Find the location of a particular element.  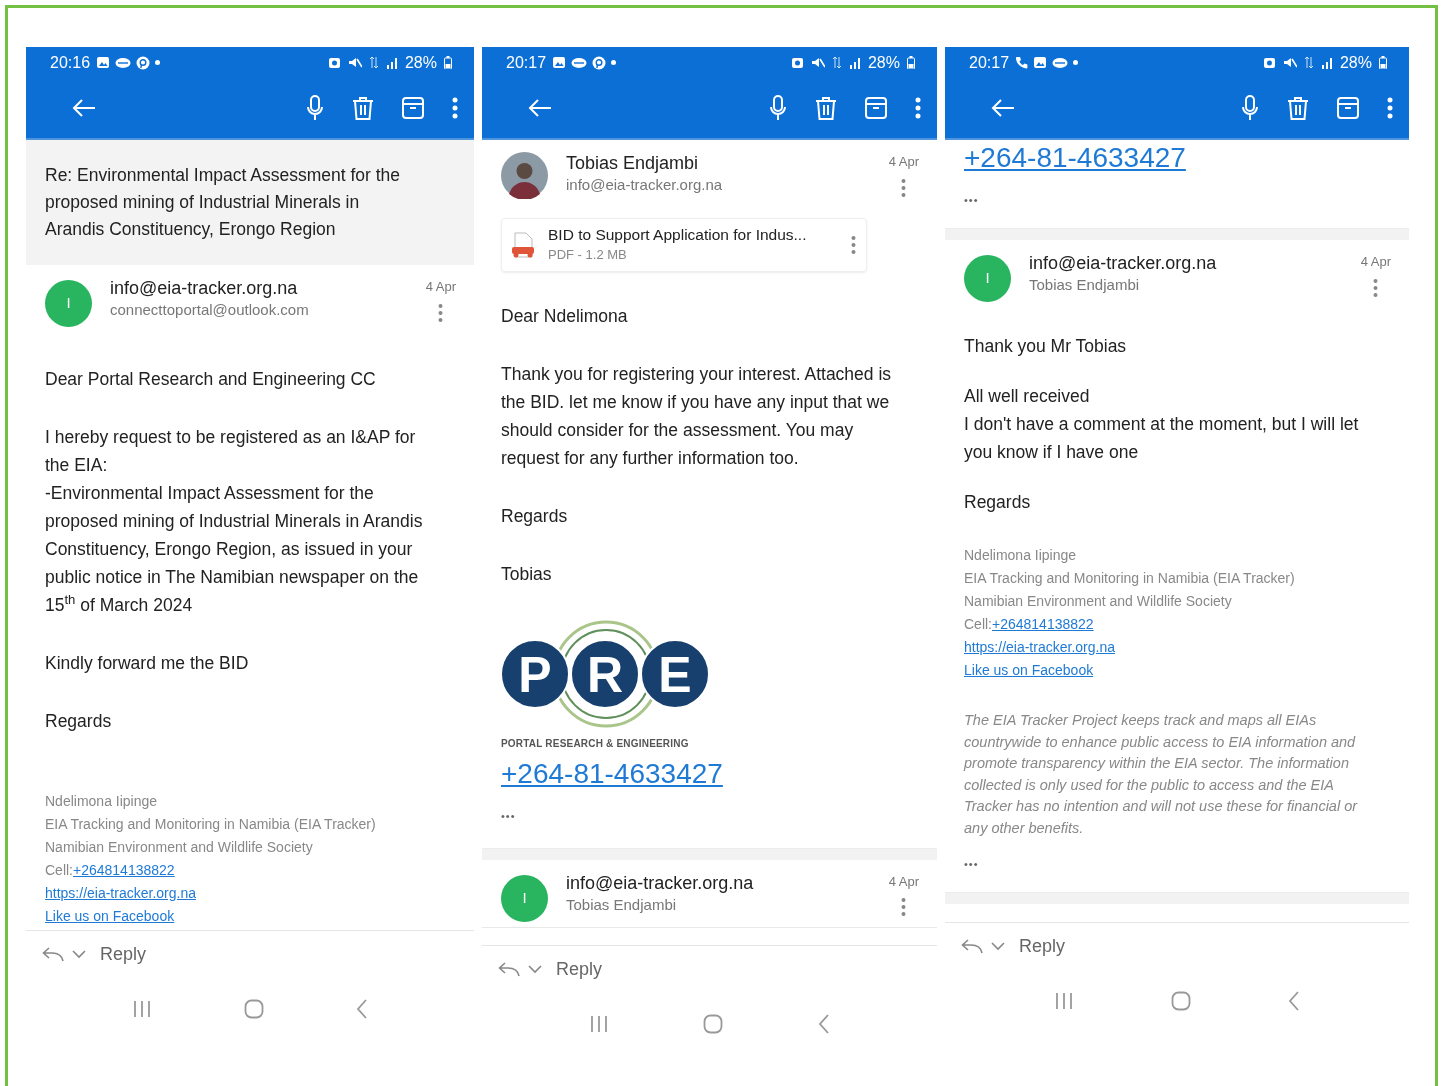

phone-icon is located at coordinates (1022, 62).